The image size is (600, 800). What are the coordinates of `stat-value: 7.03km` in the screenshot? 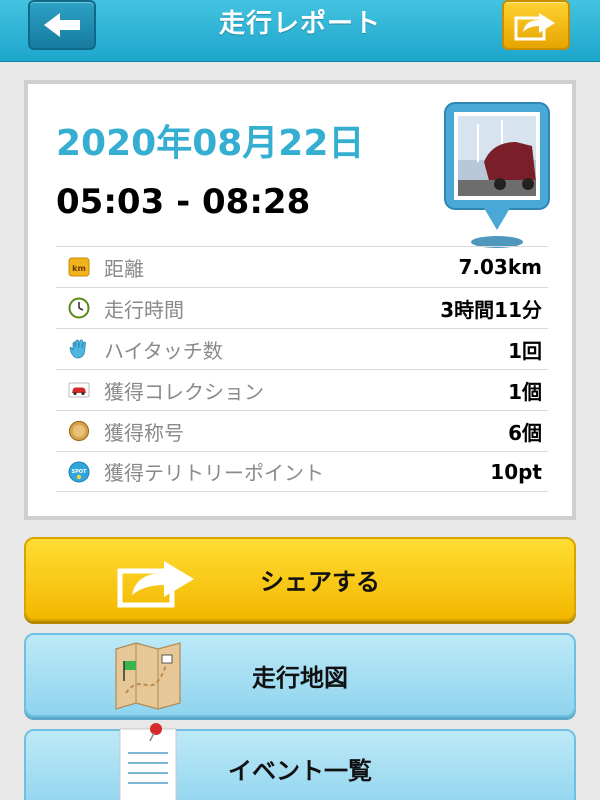 It's located at (500, 267).